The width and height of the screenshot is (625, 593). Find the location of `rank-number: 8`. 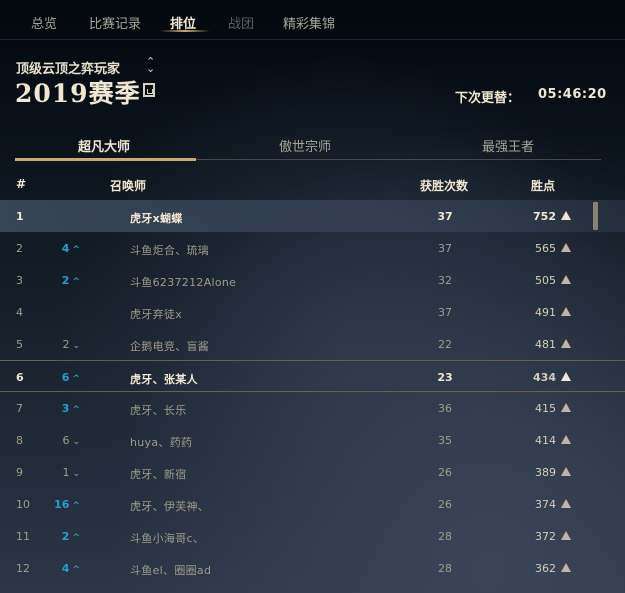

rank-number: 8 is located at coordinates (19, 440).